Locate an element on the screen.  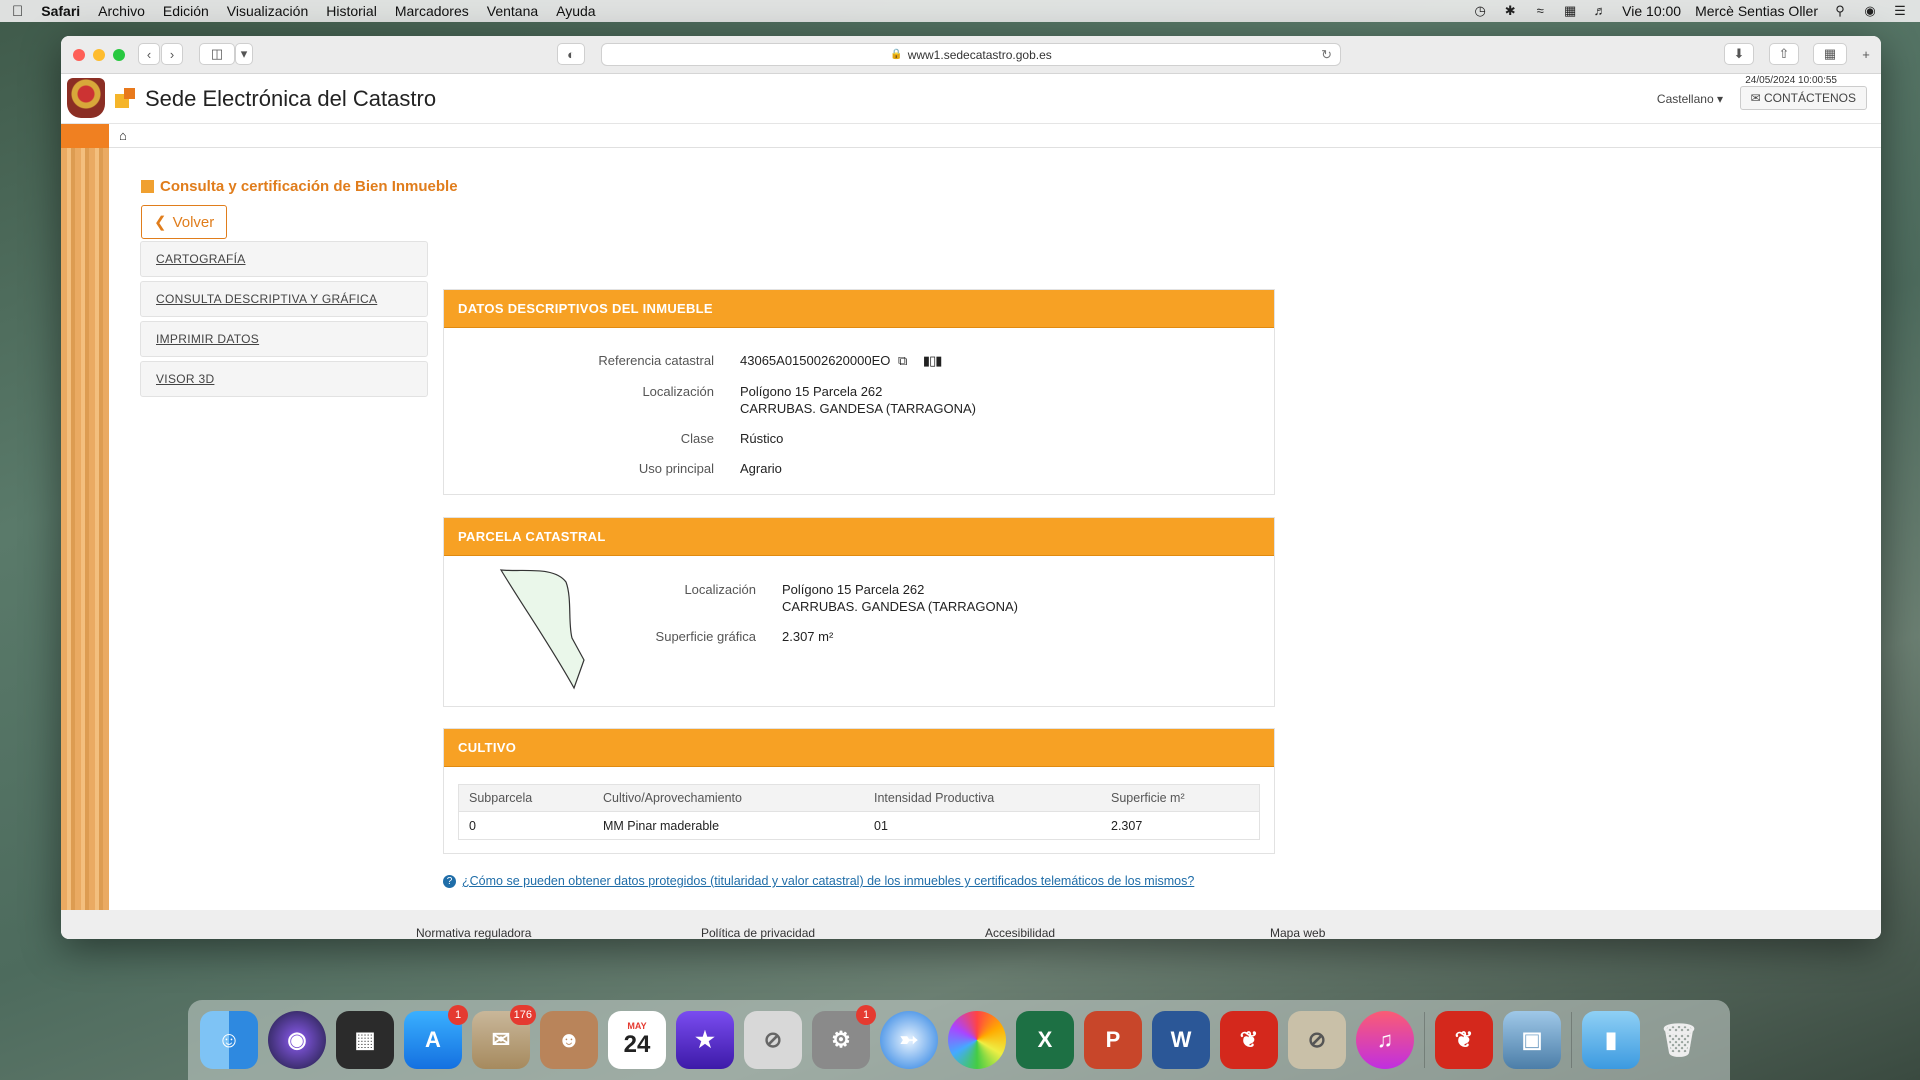
acrobat-icon: ❦ is located at coordinates (1249, 1040).